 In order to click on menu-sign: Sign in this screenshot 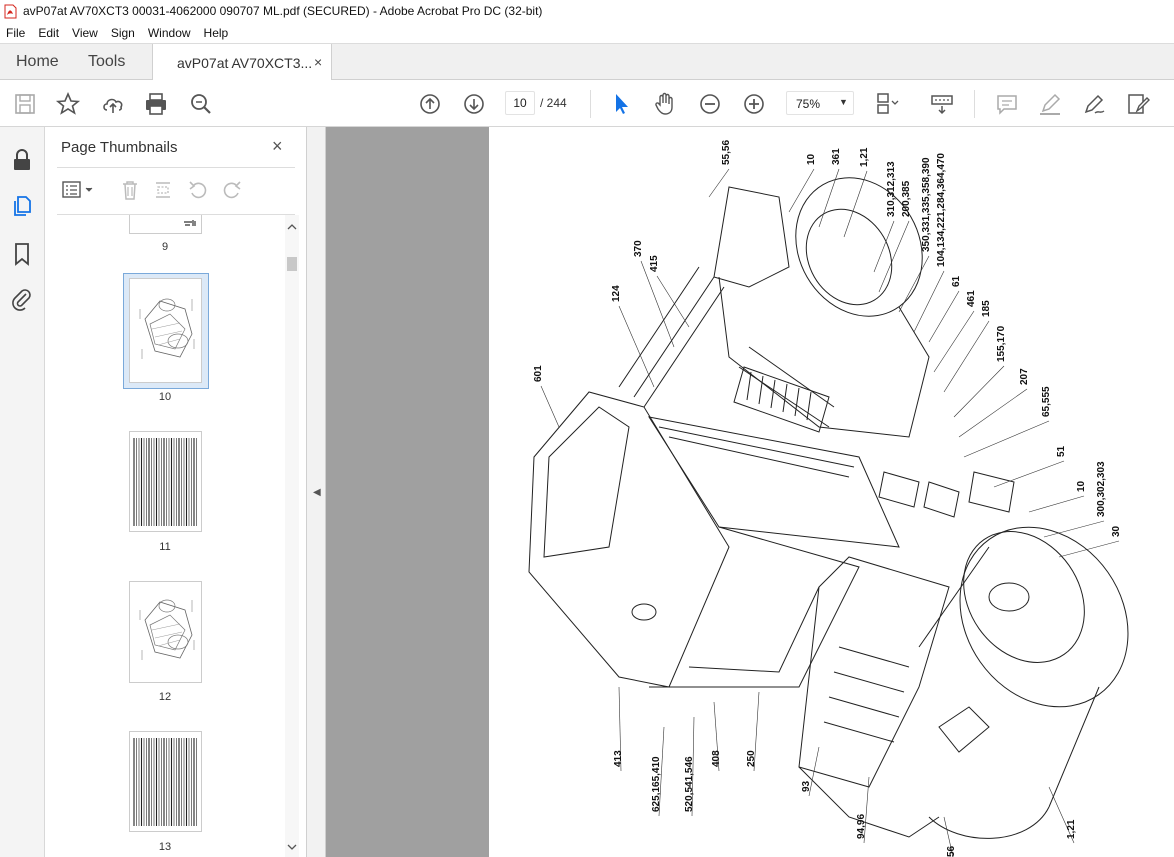, I will do `click(123, 33)`.